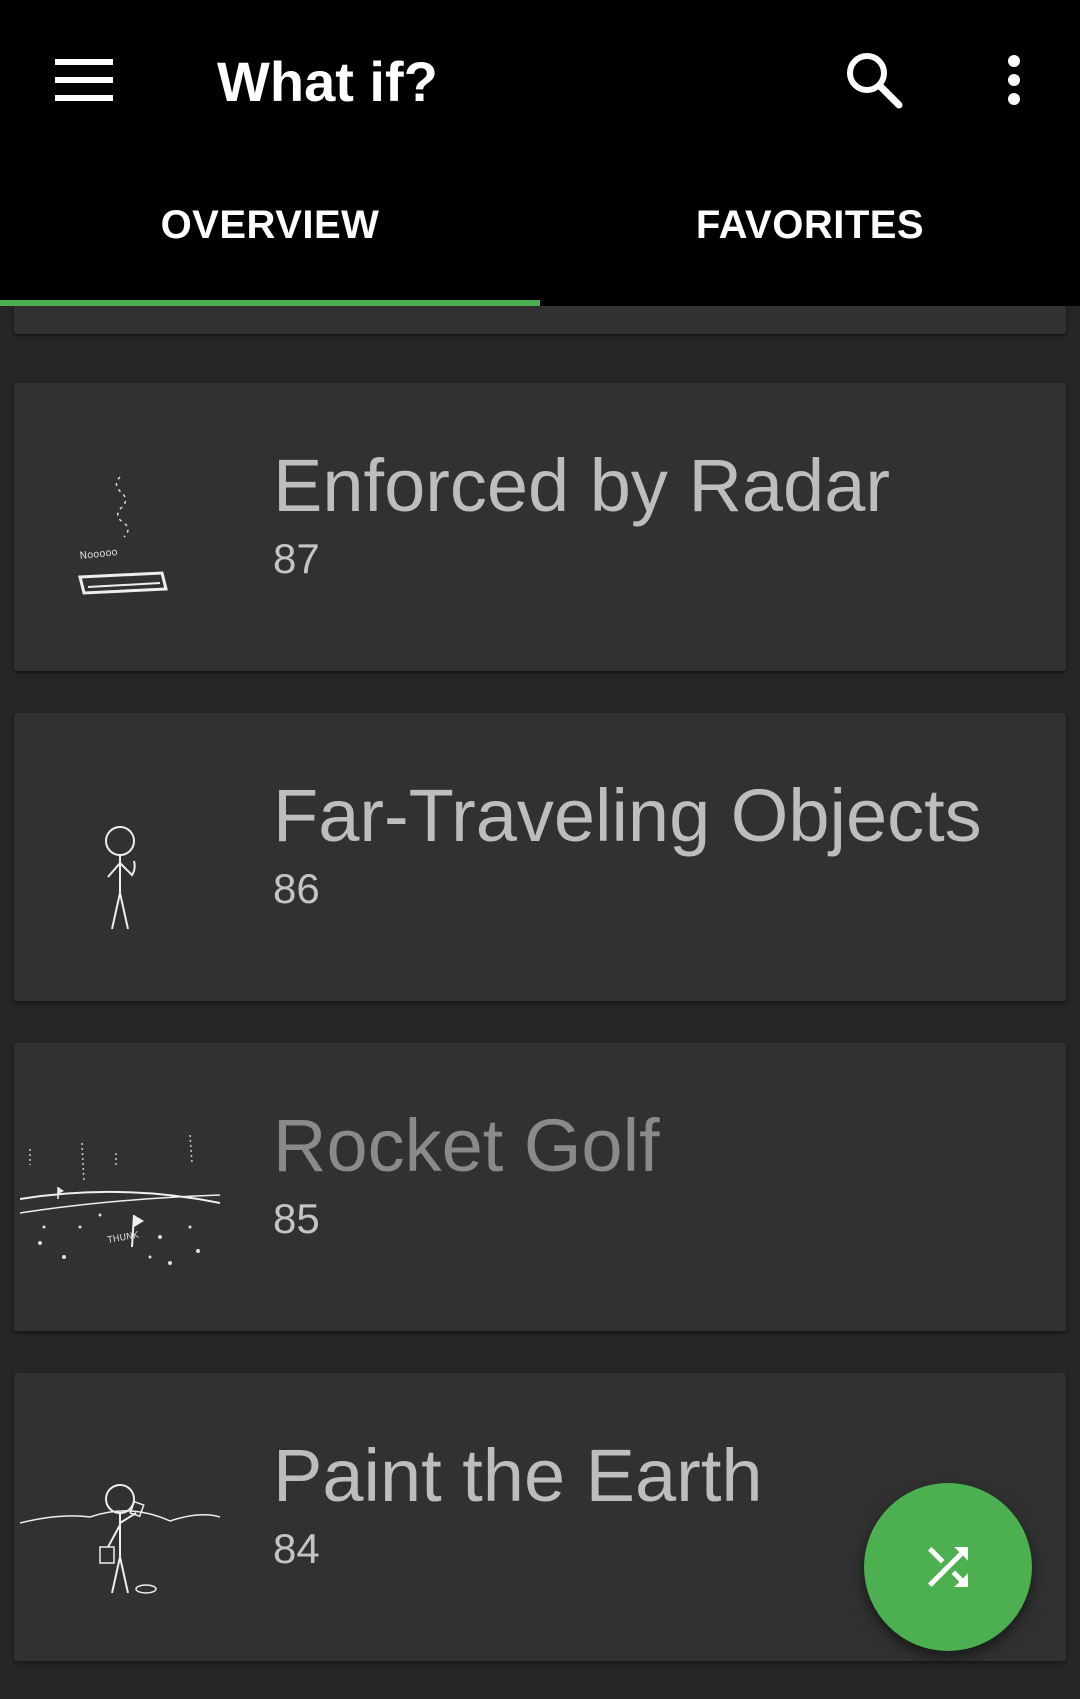  I want to click on article-title: Far-Traveling Objects, so click(627, 815).